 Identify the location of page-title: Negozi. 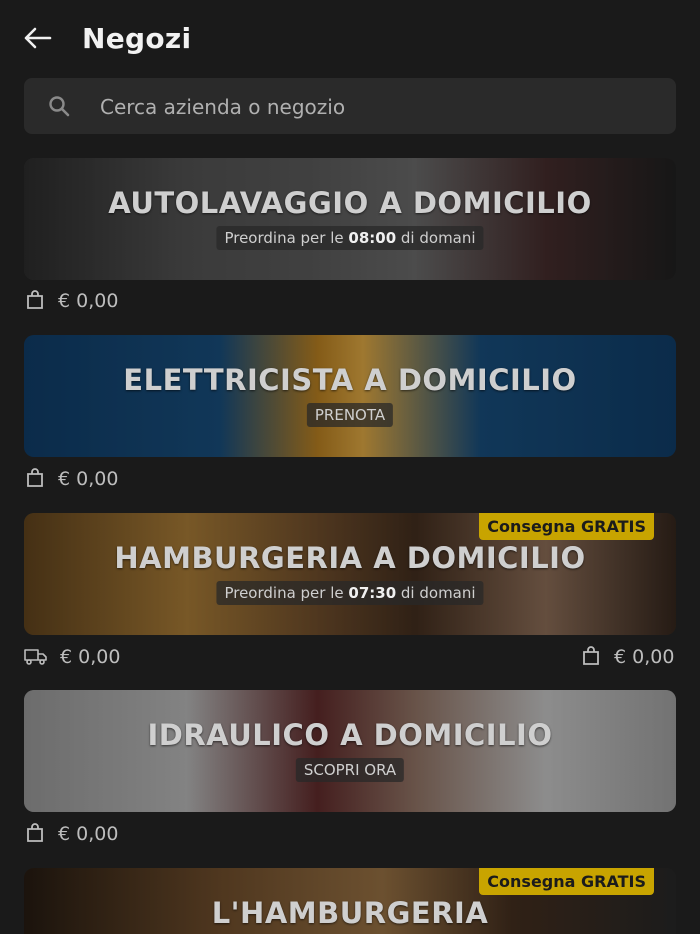
(137, 38).